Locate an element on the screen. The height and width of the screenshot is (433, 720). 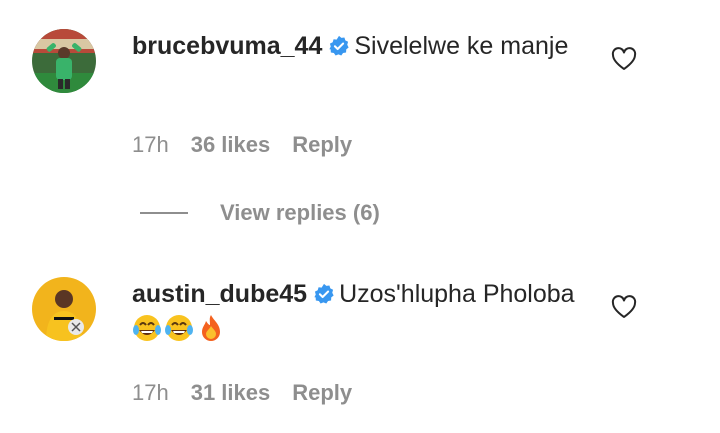
comment-likes: 36 likes is located at coordinates (231, 144).